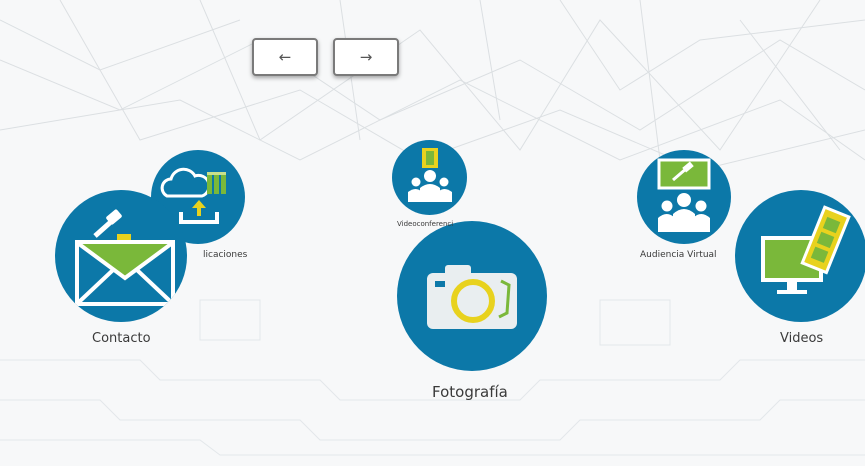 This screenshot has width=865, height=466. I want to click on carousel-item-contacto, so click(121, 256).